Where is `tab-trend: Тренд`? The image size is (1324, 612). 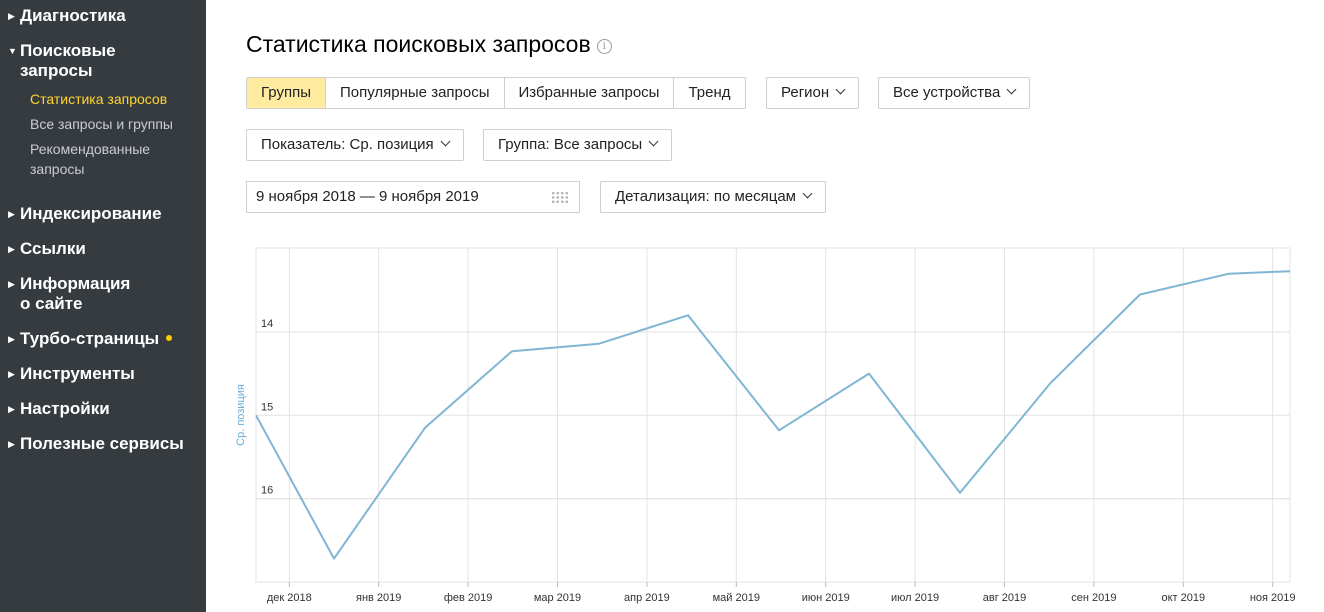
tab-trend: Тренд is located at coordinates (709, 93).